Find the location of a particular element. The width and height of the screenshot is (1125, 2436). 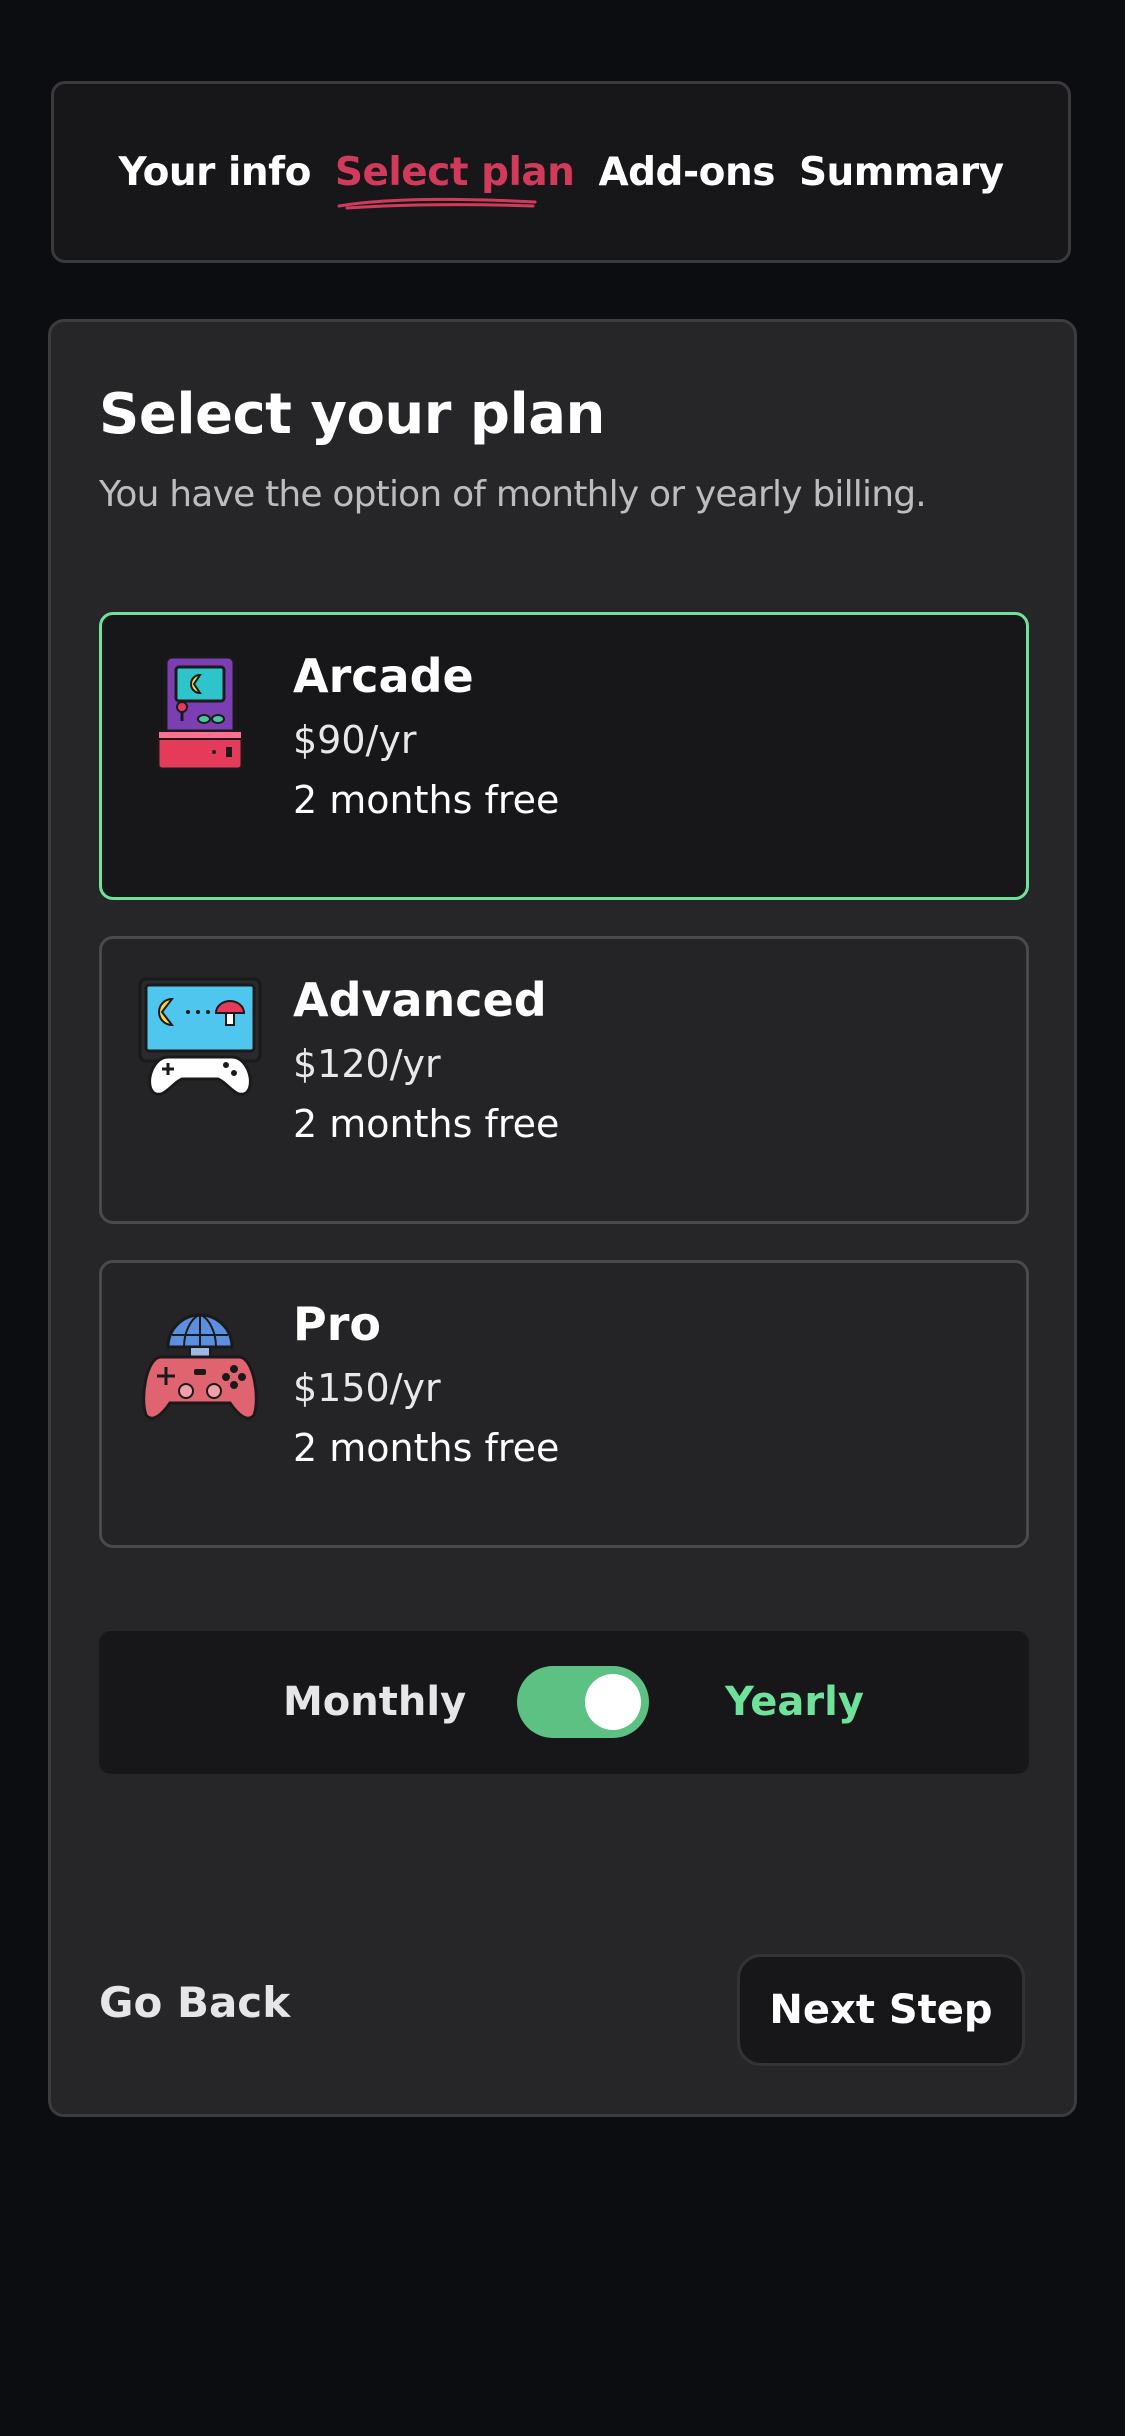

plan-name: Pro is located at coordinates (337, 1324).